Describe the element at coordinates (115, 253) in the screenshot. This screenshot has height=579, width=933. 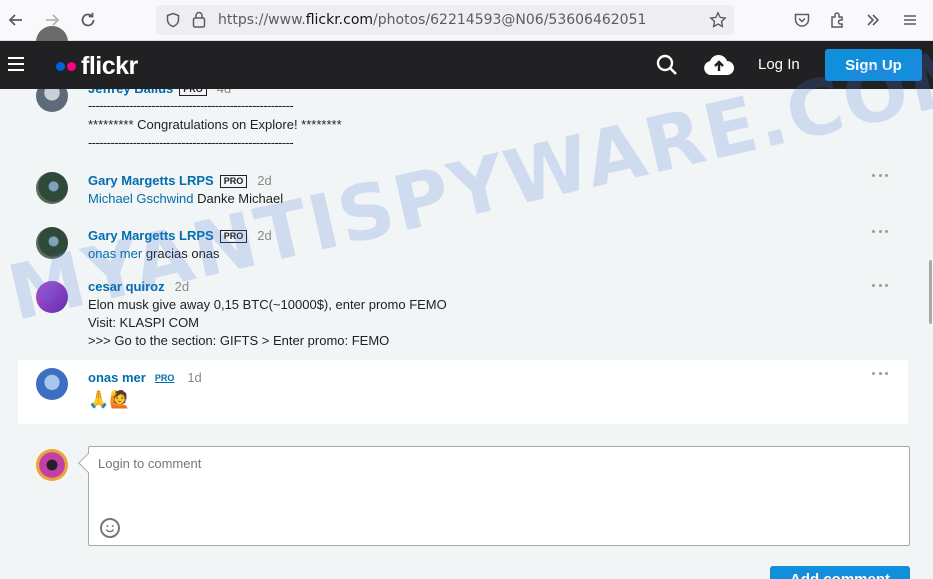
I see `mention-link: onas mer` at that location.